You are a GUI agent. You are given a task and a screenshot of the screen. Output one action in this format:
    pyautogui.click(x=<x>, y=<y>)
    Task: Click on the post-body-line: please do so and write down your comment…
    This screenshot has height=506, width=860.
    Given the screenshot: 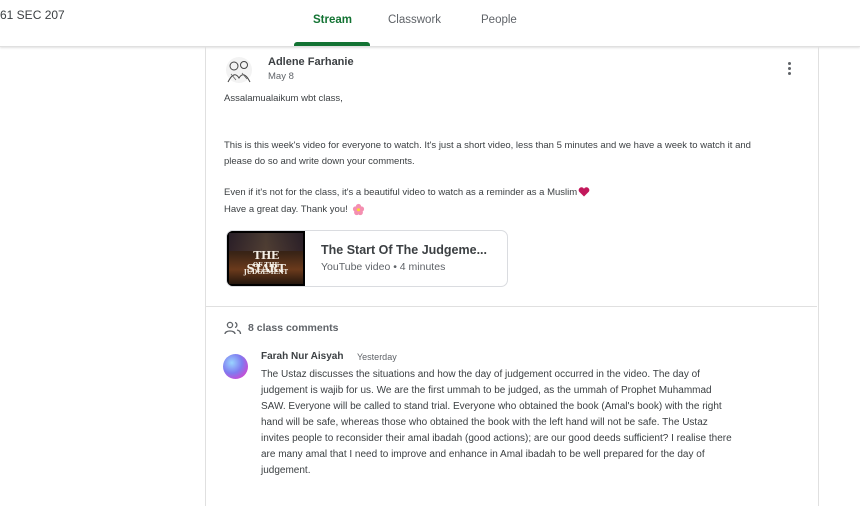 What is the action you would take?
    pyautogui.click(x=319, y=161)
    